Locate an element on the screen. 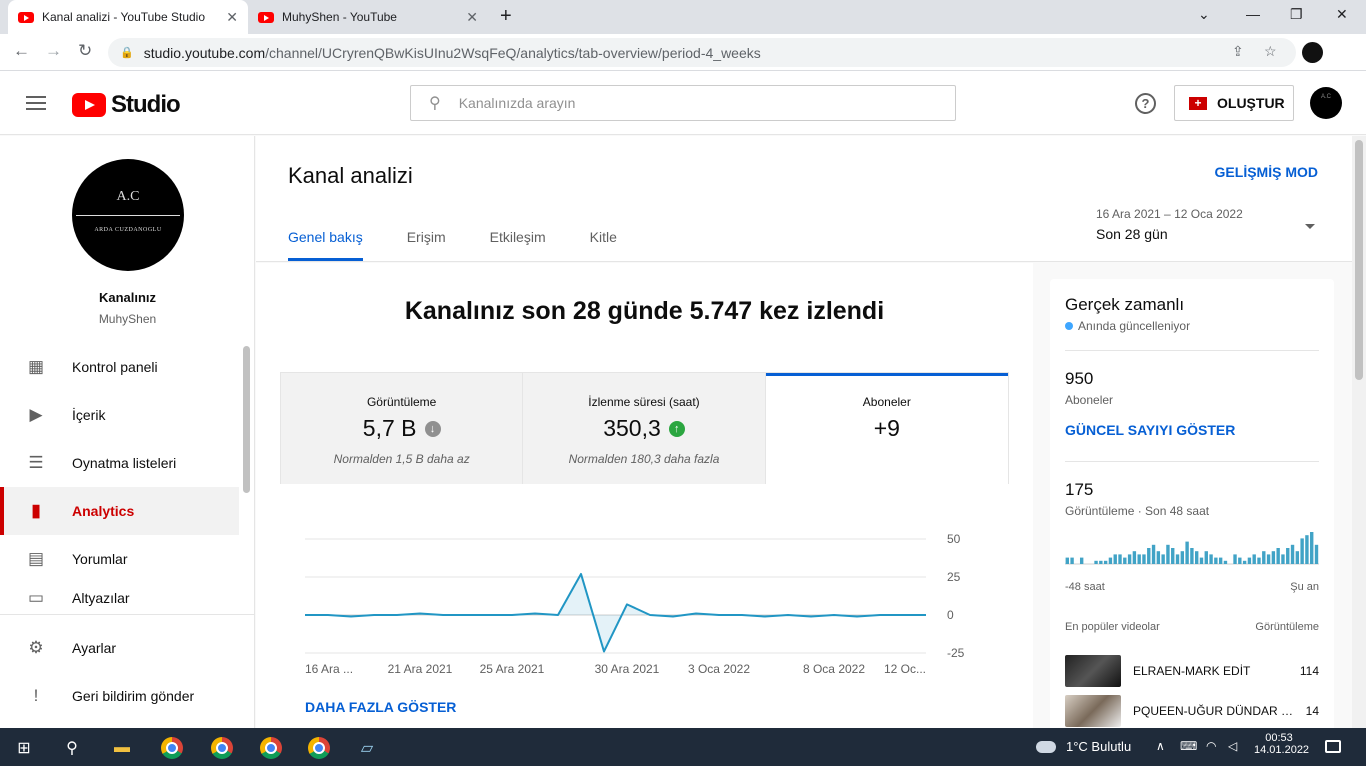 This screenshot has height=766, width=1366. list-item: ELRAEN-MARK EDİT 114 is located at coordinates (1192, 671).